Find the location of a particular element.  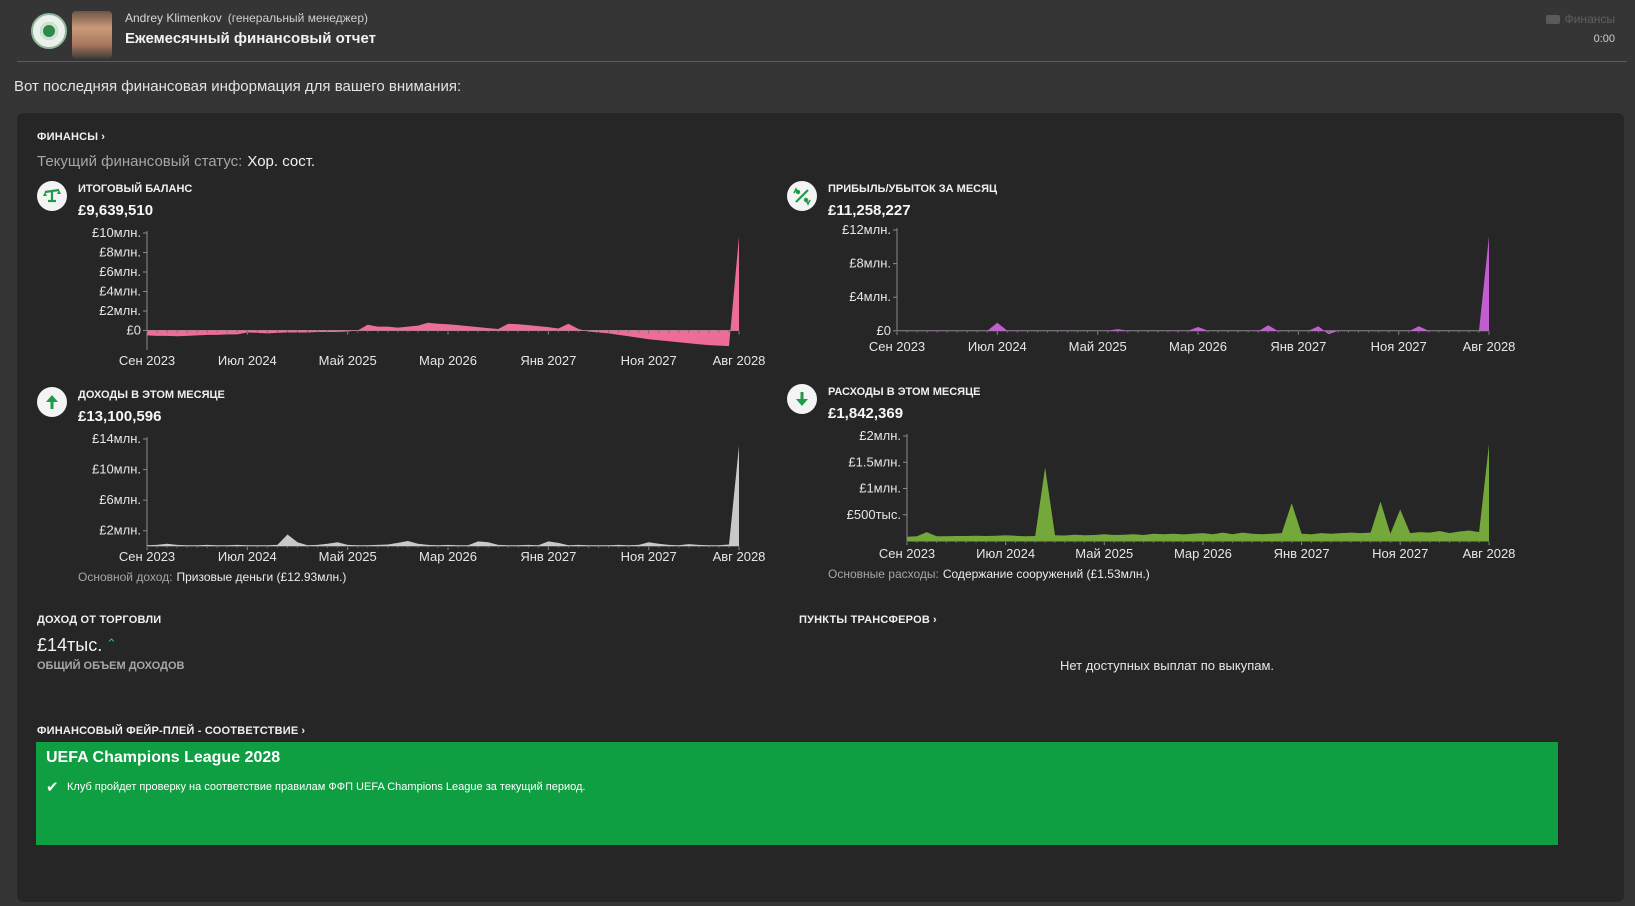

finances-section-link: ФИНАНСЫ › is located at coordinates (71, 137).